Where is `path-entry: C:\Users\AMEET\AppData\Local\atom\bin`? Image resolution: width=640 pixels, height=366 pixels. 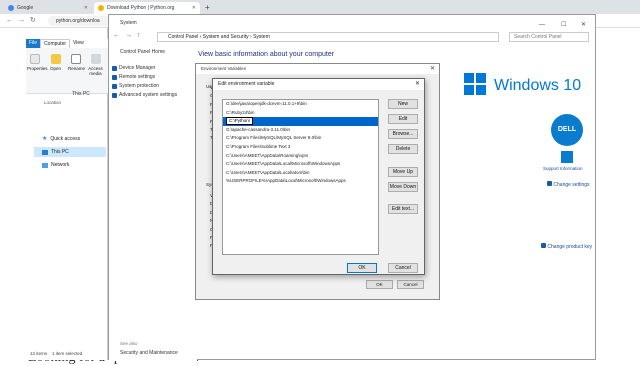
path-entry: C:\Users\AMEET\AppData\Local\atom\bin is located at coordinates (300, 173).